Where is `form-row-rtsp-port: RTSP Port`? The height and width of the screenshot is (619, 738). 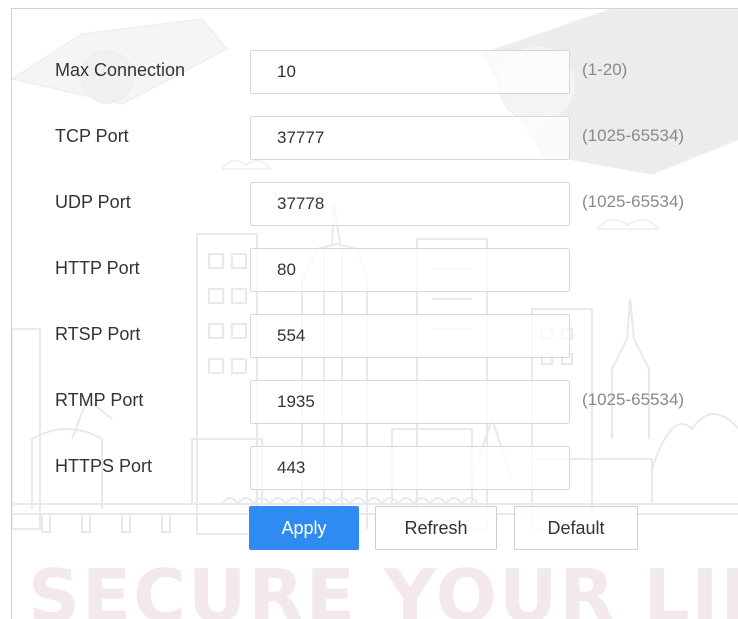
form-row-rtsp-port: RTSP Port is located at coordinates (375, 336).